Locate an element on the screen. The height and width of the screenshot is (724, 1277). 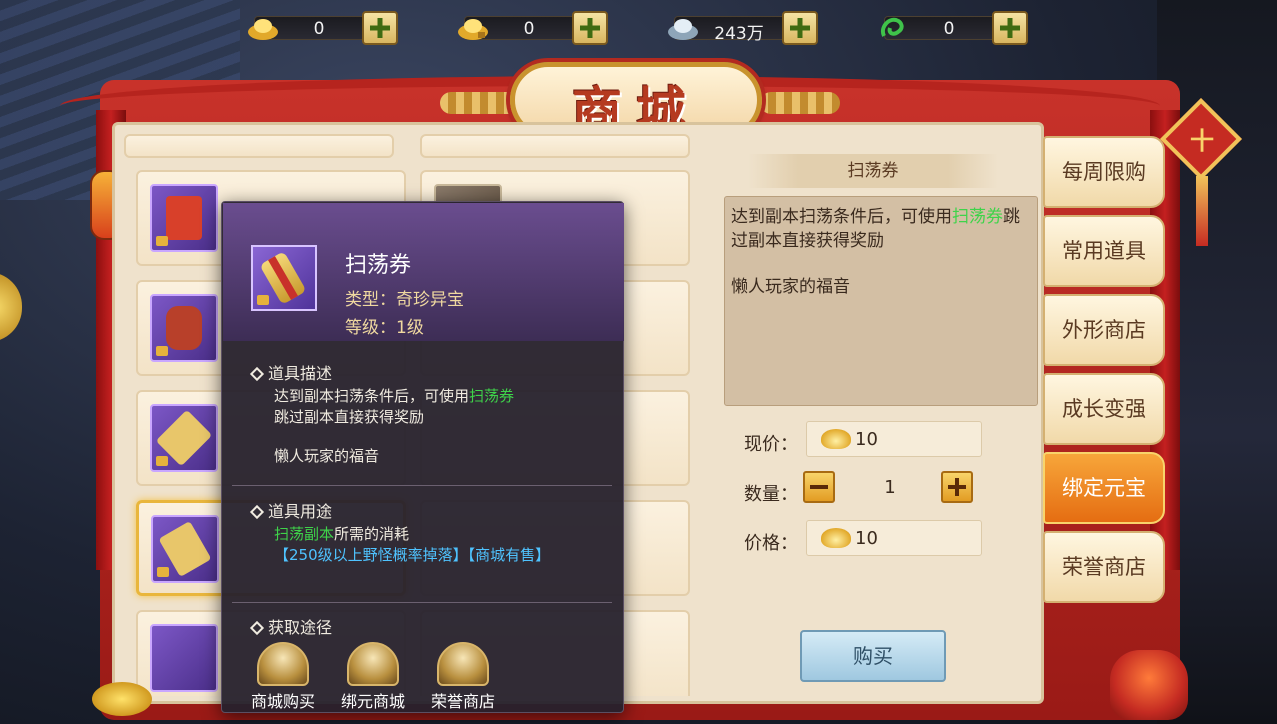
tooltip-usage-sources: 【250级以上野怪概率掉落】【商城有售】 is located at coordinates (412, 555).